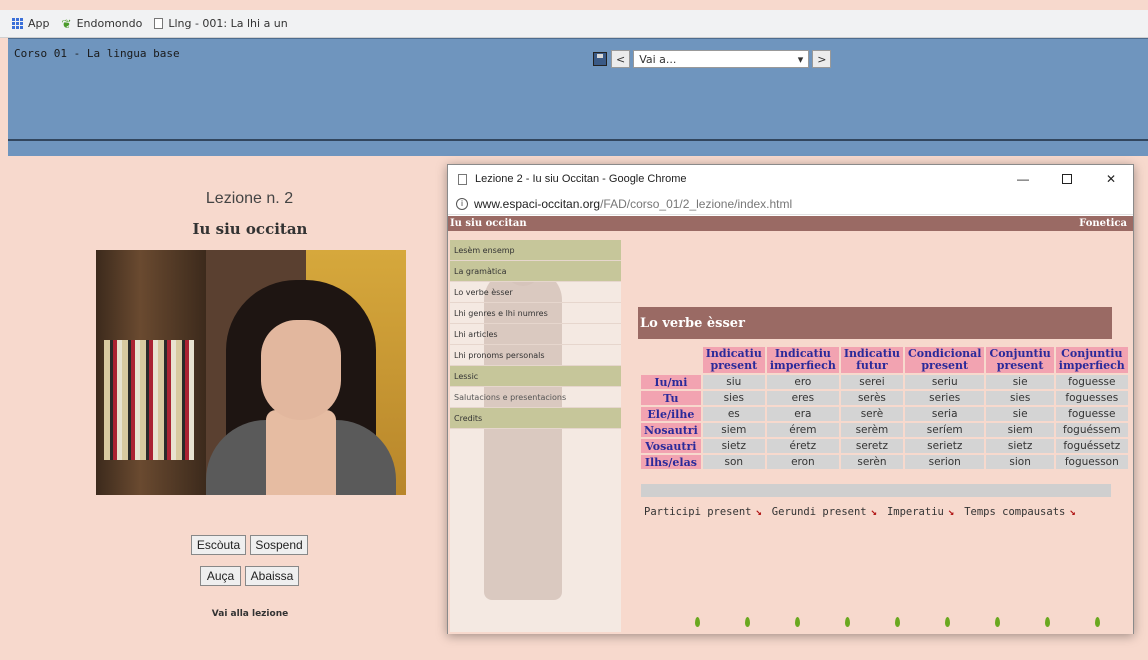 Image resolution: width=1148 pixels, height=660 pixels. Describe the element at coordinates (875, 323) in the screenshot. I see `section-title: Lo verbe èsser` at that location.